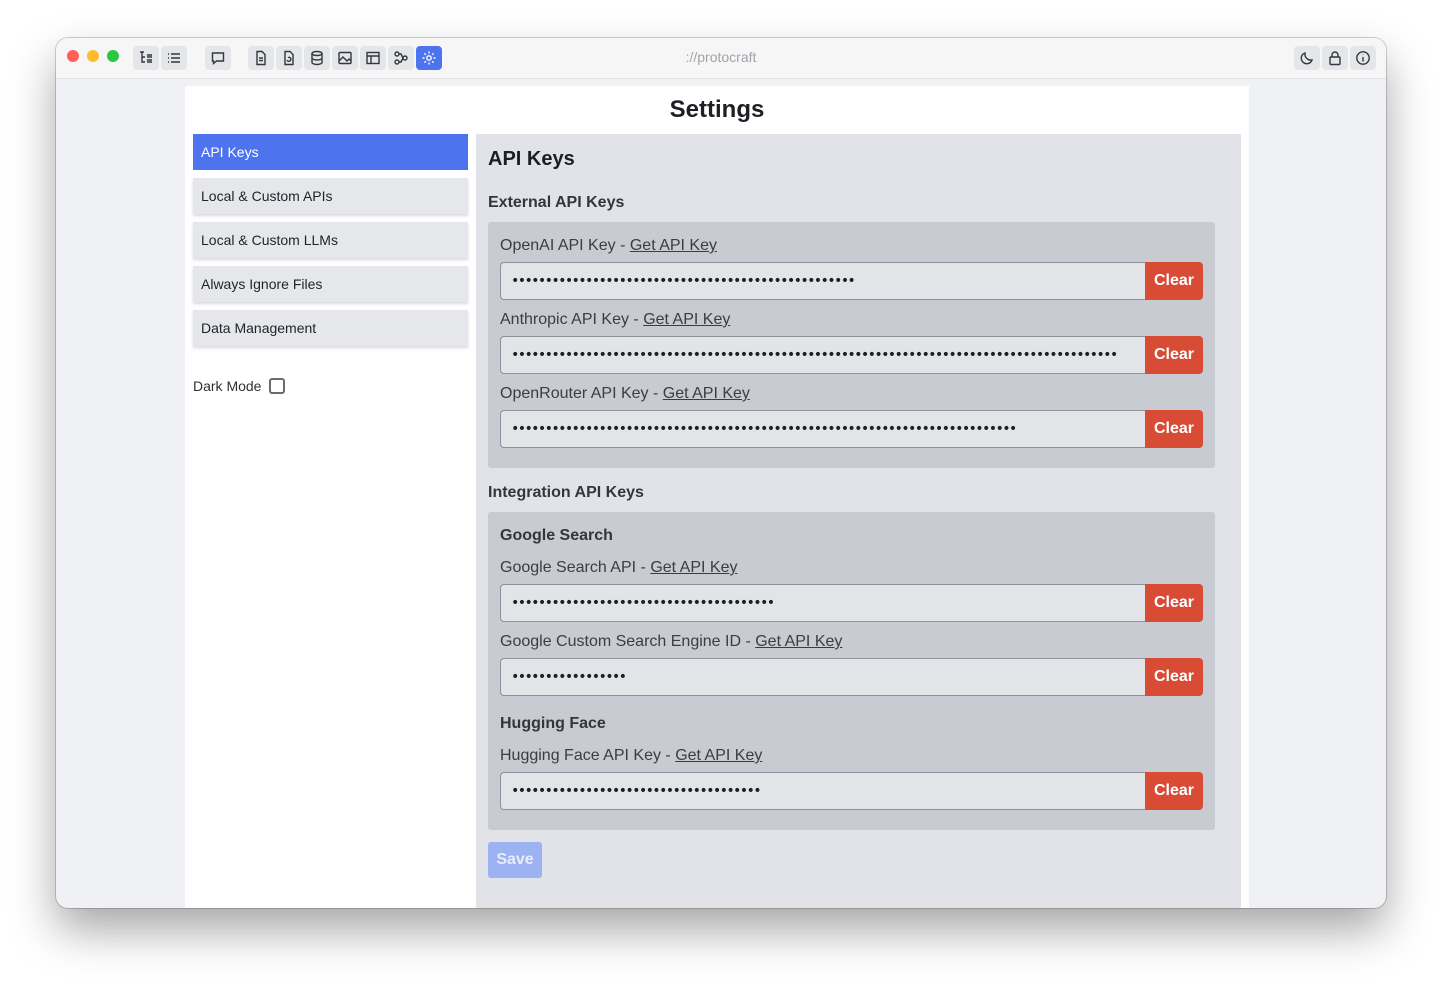  Describe the element at coordinates (330, 328) in the screenshot. I see `nav-item-data-management: Data Management` at that location.